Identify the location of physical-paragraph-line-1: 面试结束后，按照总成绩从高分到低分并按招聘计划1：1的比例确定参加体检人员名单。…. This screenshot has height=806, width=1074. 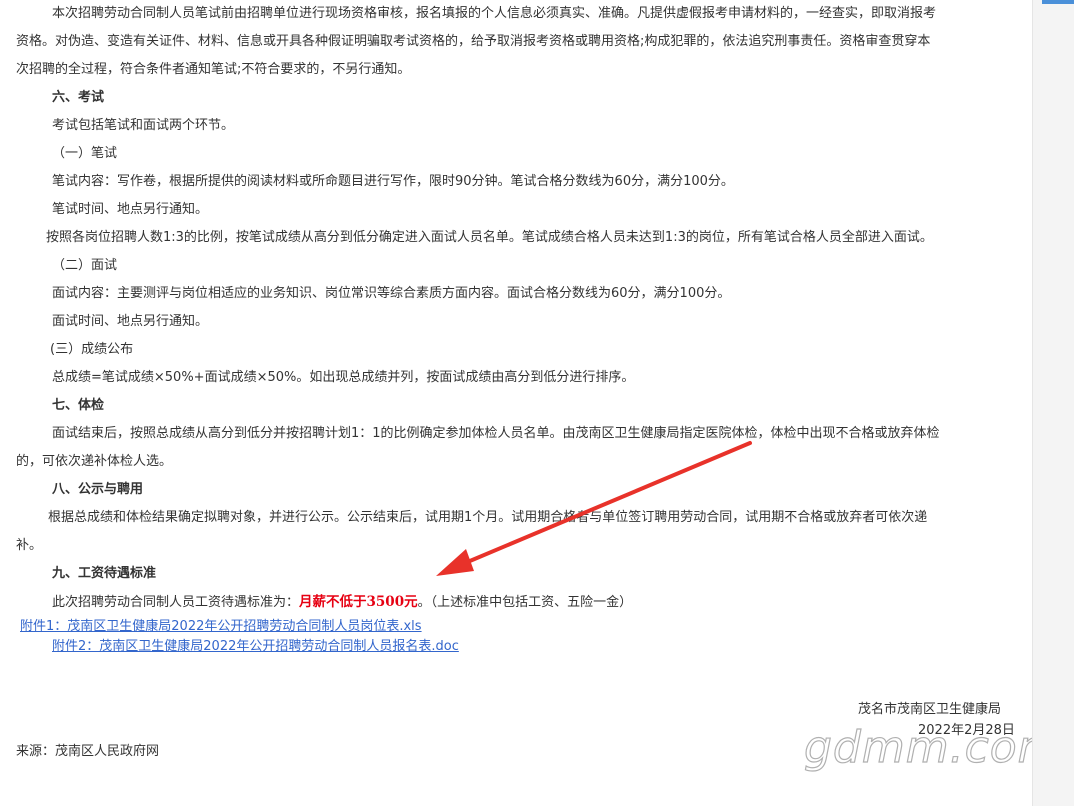
(496, 433).